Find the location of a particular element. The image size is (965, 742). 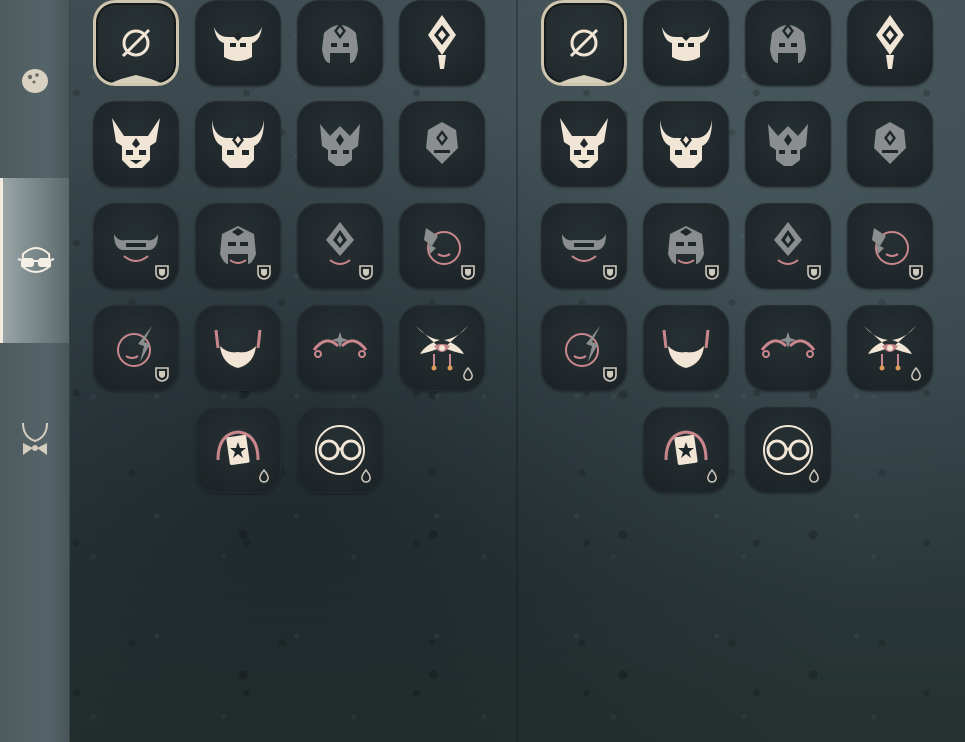

hair-accessory-icon is located at coordinates (34, 81).